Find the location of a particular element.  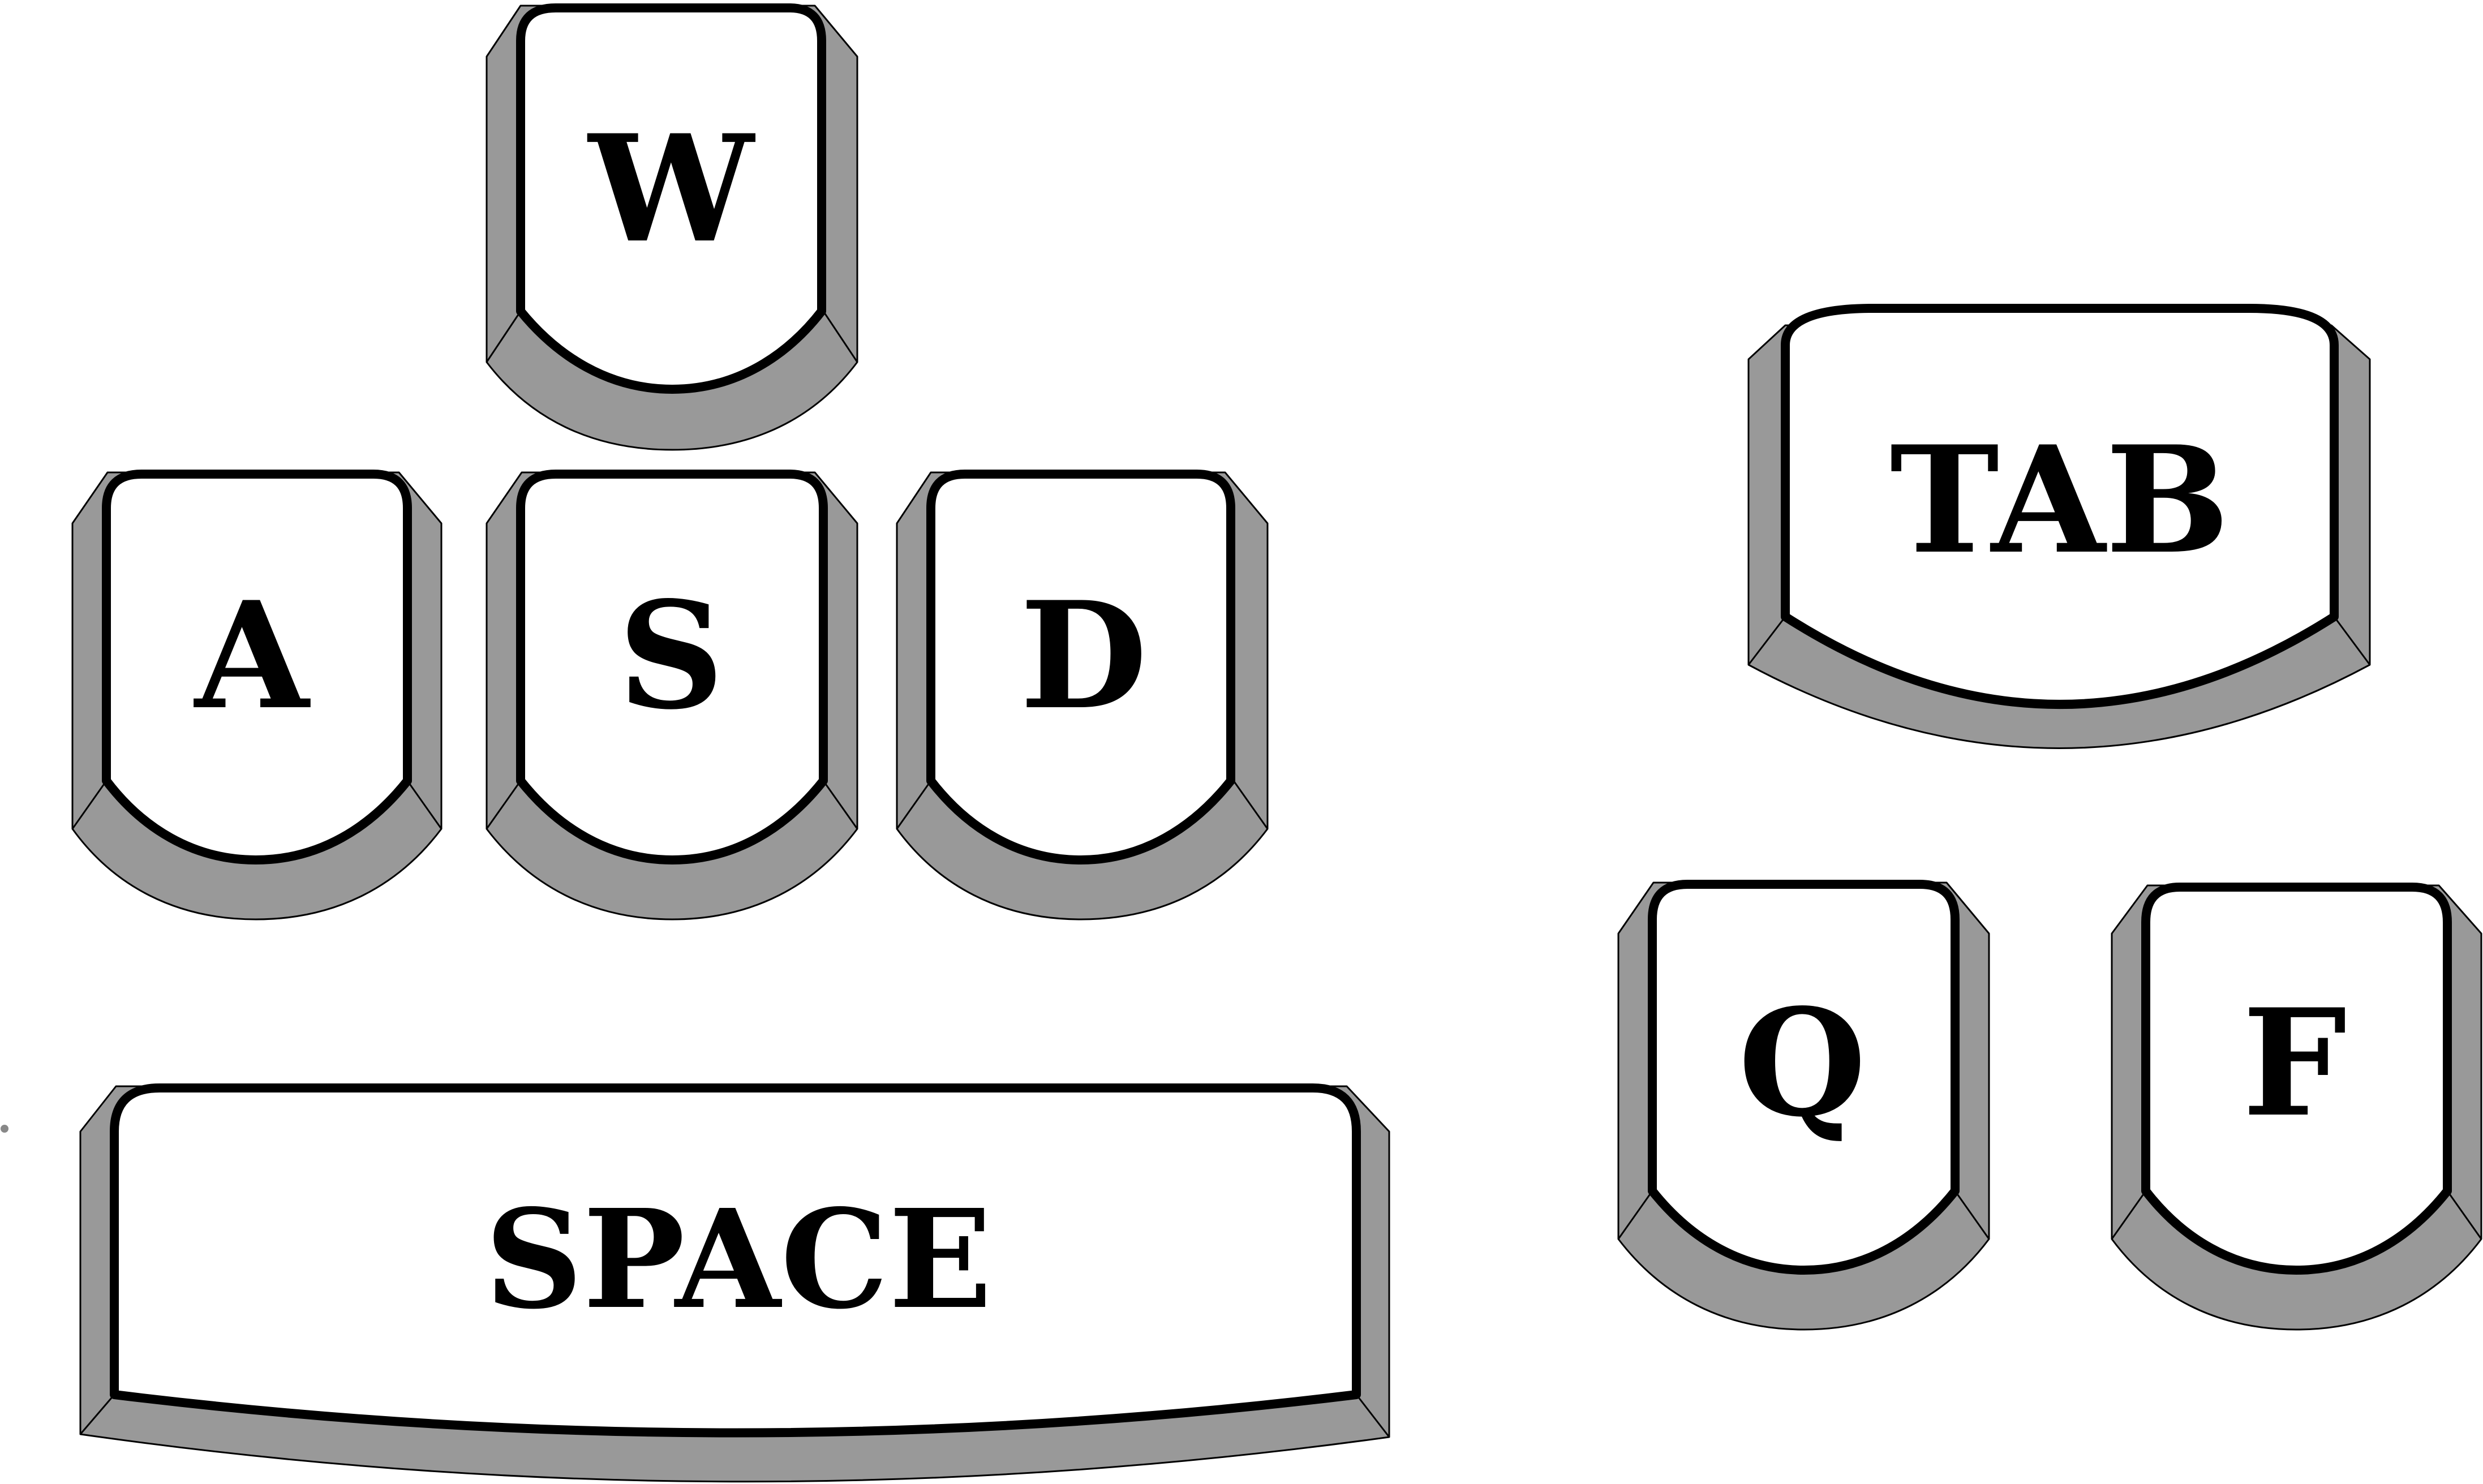

key-f-label: F is located at coordinates (2295, 1063).